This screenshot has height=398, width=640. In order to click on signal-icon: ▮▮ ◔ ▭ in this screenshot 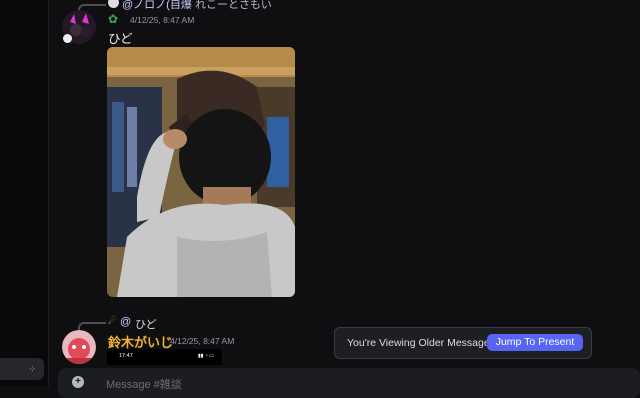, I will do `click(205, 356)`.